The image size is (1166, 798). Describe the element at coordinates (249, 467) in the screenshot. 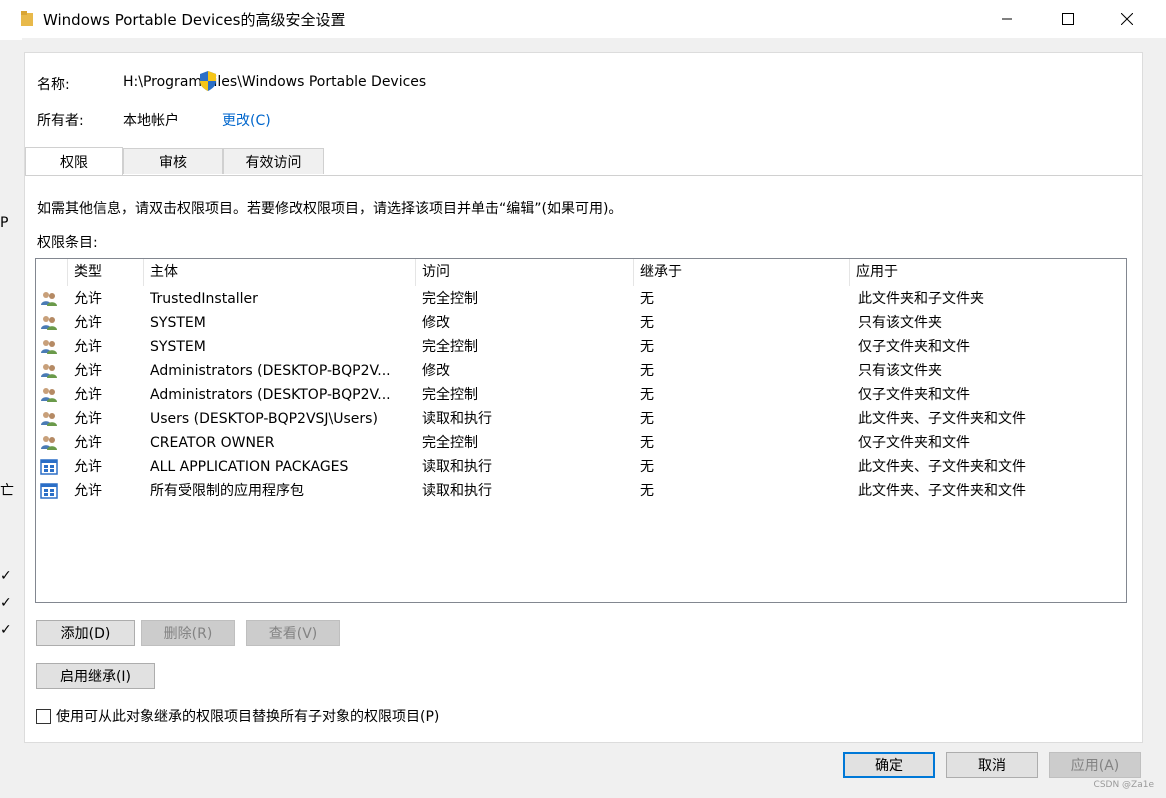

I see `cell-principal: ALL APPLICATION PACKAGES` at that location.